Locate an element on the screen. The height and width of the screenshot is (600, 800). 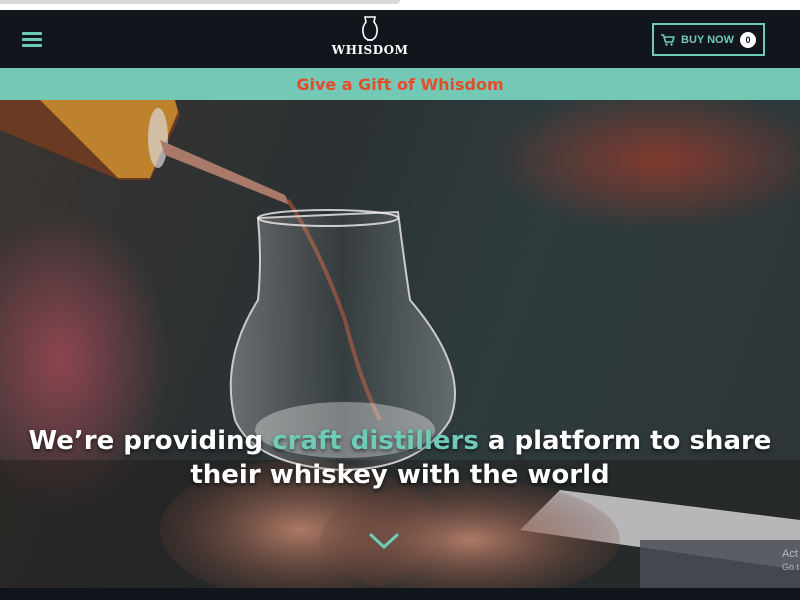
hamburger-menu-icon is located at coordinates (32, 39).